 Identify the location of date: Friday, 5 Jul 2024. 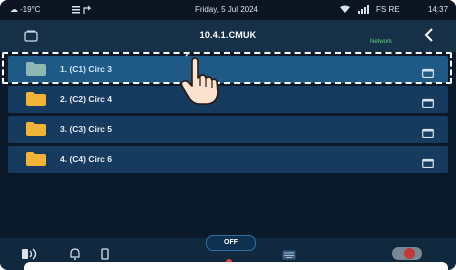
(226, 9).